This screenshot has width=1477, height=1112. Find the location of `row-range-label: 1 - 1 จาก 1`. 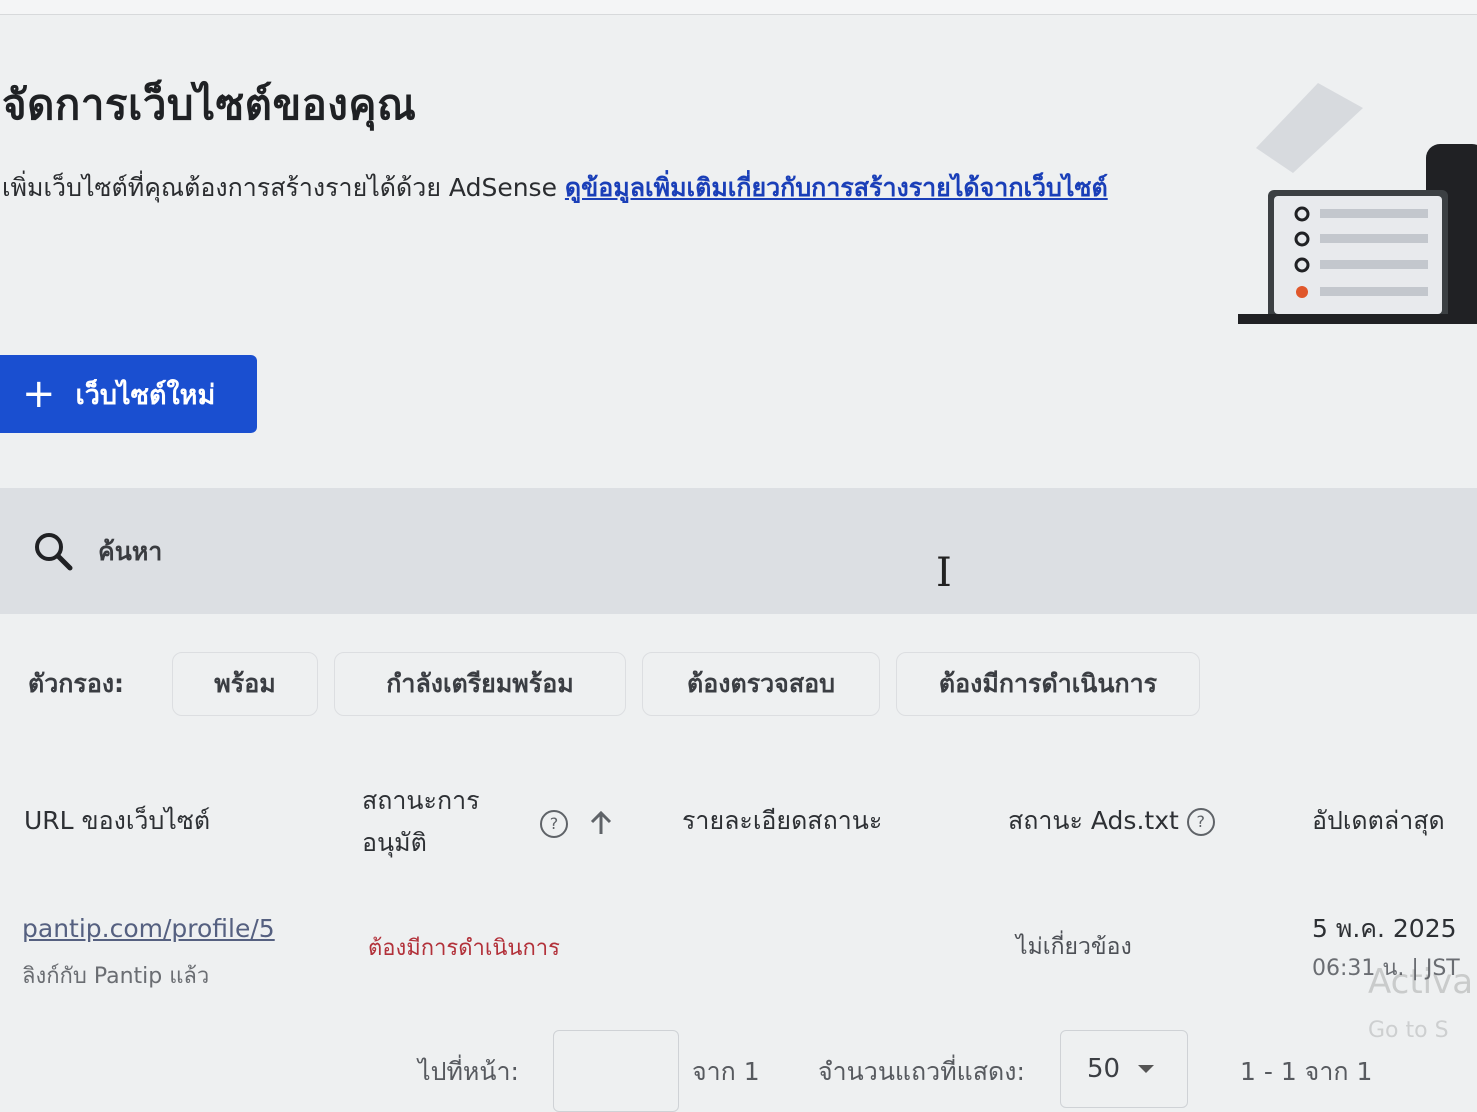

row-range-label: 1 - 1 จาก 1 is located at coordinates (1306, 1071).